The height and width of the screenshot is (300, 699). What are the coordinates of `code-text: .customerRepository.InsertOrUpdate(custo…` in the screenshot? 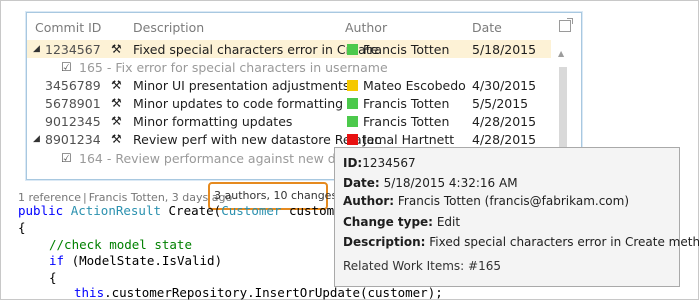 It's located at (273, 292).